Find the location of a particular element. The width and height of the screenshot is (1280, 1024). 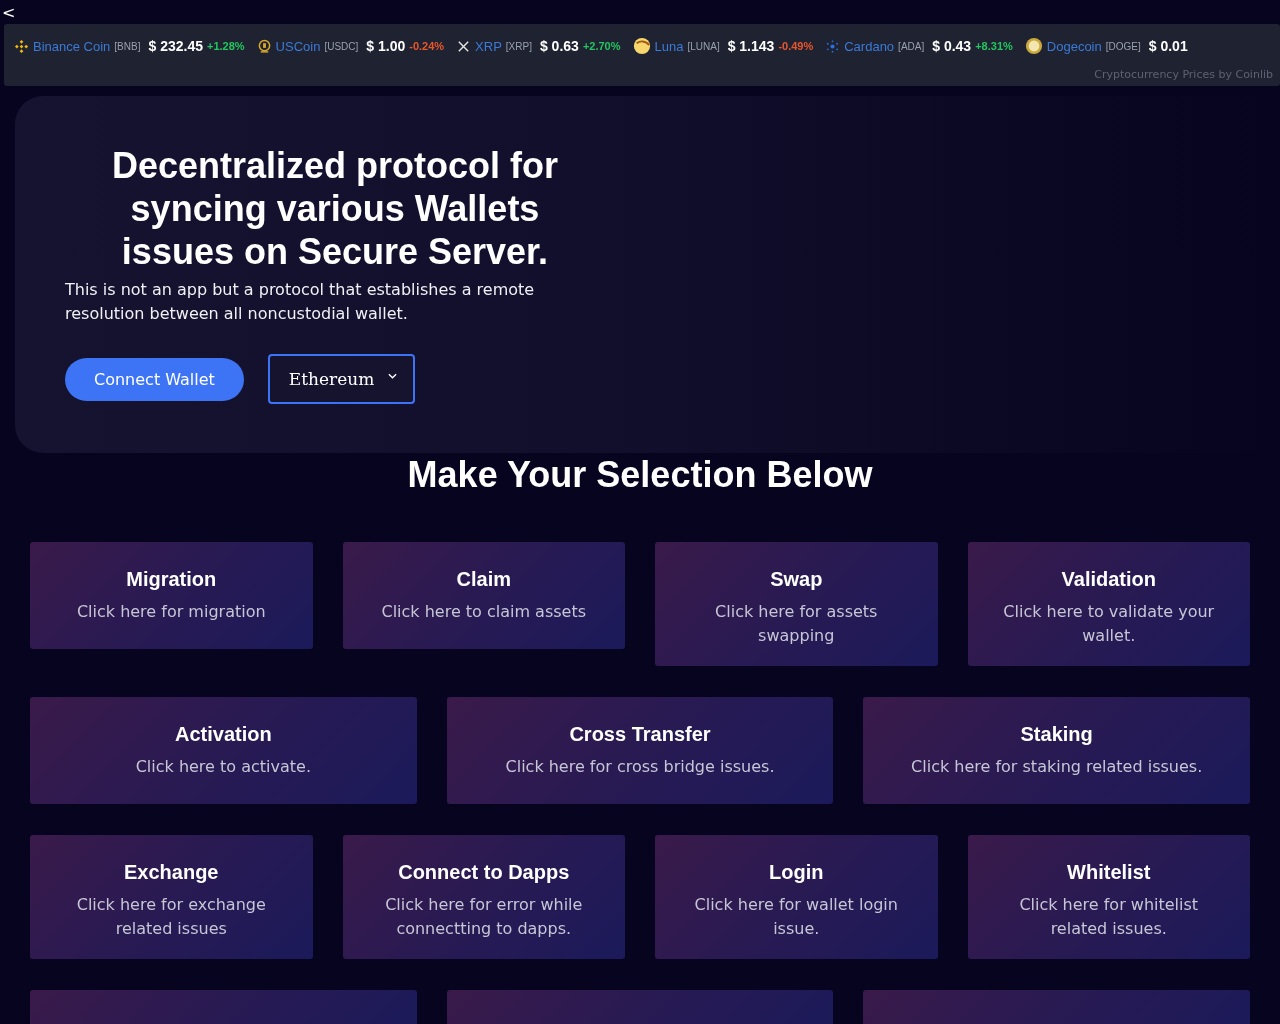

coin-symbol: [LUNA] is located at coordinates (703, 46).